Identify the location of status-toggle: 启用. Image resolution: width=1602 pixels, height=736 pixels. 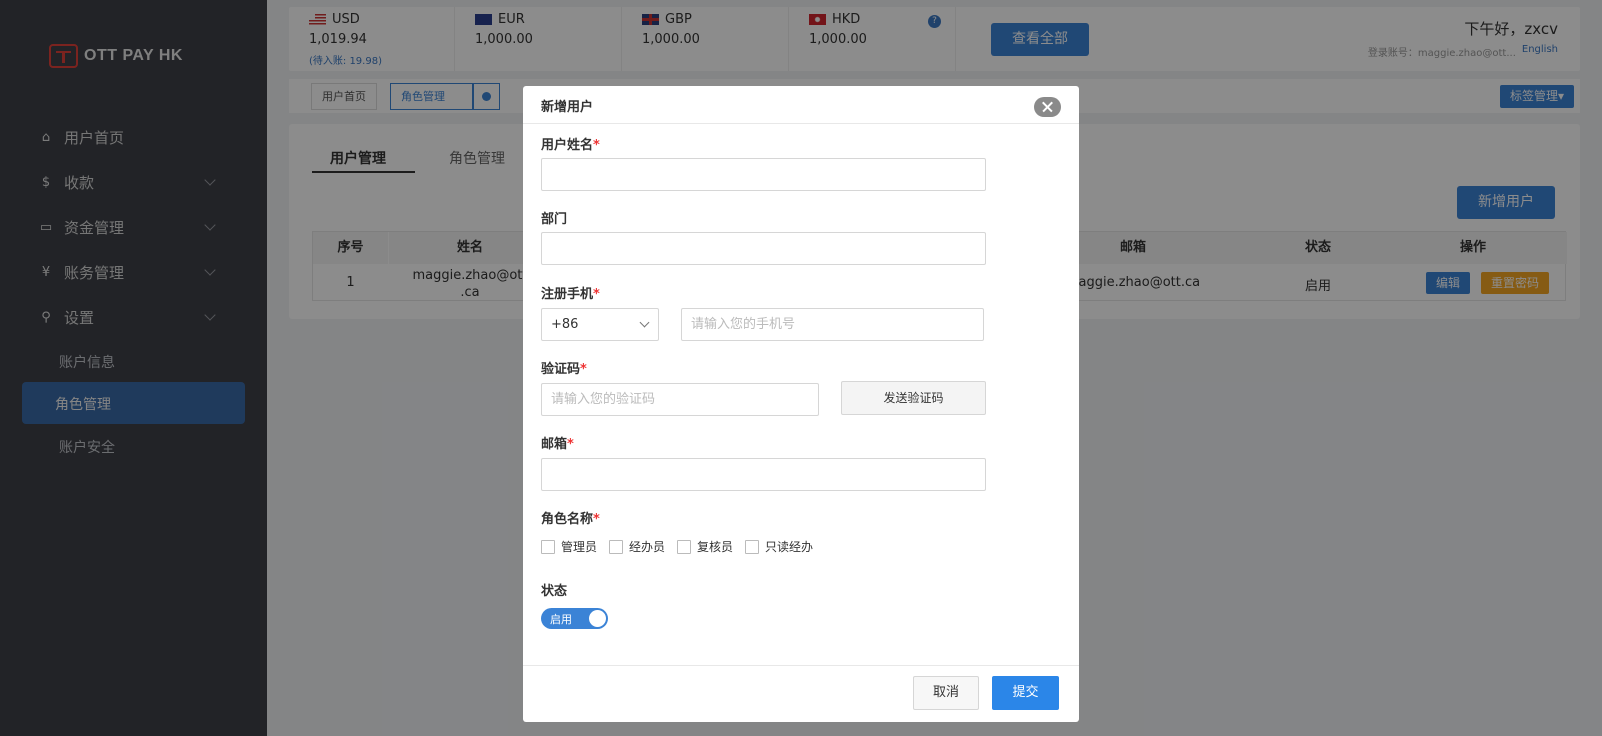
(574, 618).